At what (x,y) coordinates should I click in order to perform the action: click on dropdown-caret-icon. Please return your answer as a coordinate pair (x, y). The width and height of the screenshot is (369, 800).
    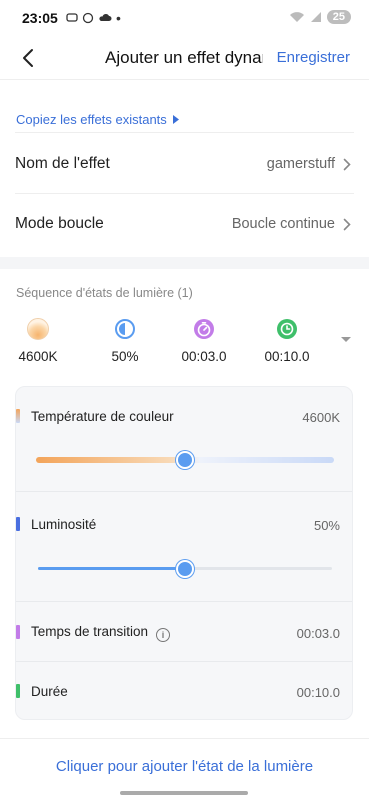
    Looking at the image, I should click on (346, 339).